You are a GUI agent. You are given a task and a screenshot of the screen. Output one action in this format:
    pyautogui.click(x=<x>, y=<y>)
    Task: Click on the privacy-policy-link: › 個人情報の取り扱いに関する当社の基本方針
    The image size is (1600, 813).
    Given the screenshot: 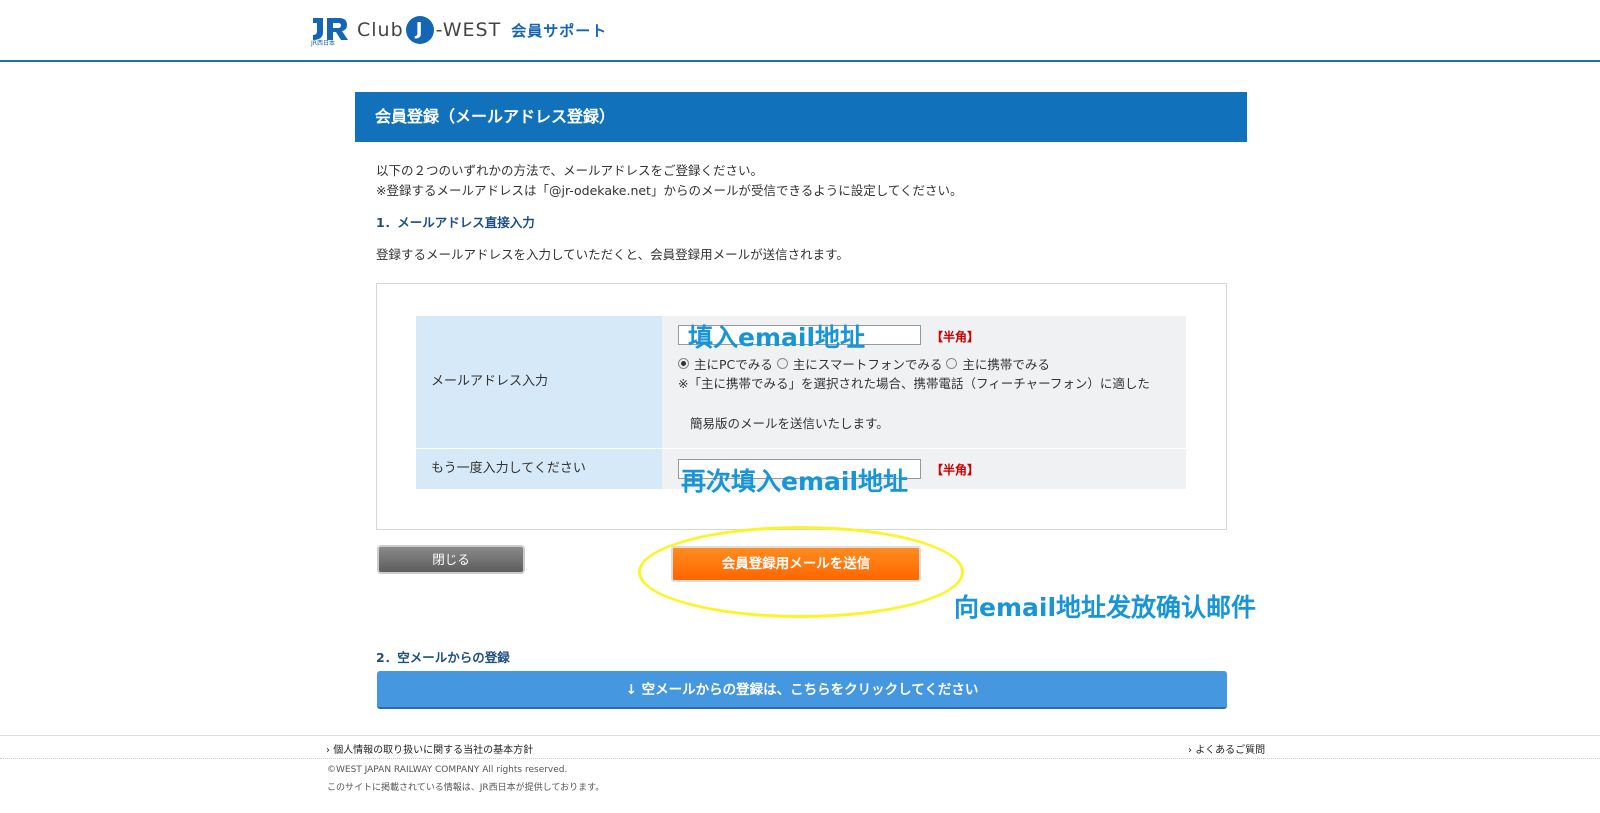 What is the action you would take?
    pyautogui.click(x=429, y=748)
    